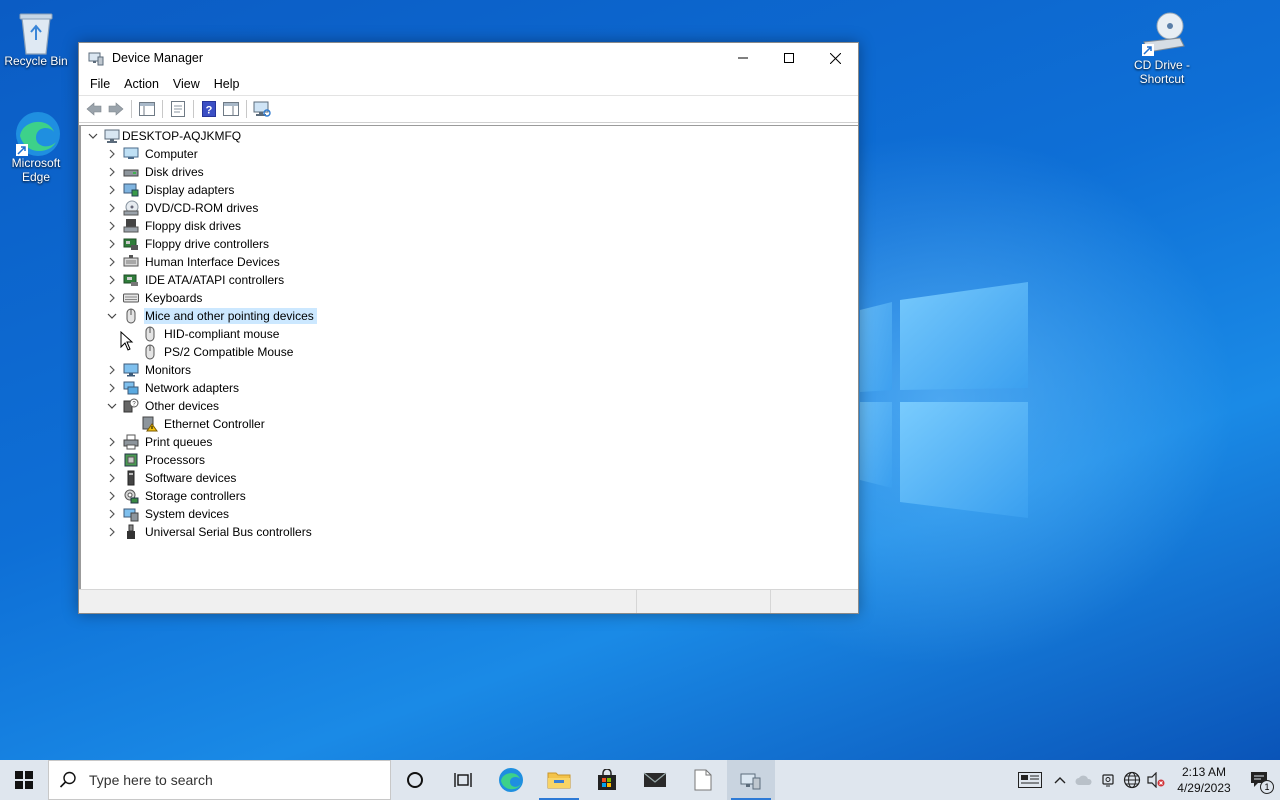  I want to click on forward-button, so click(116, 109).